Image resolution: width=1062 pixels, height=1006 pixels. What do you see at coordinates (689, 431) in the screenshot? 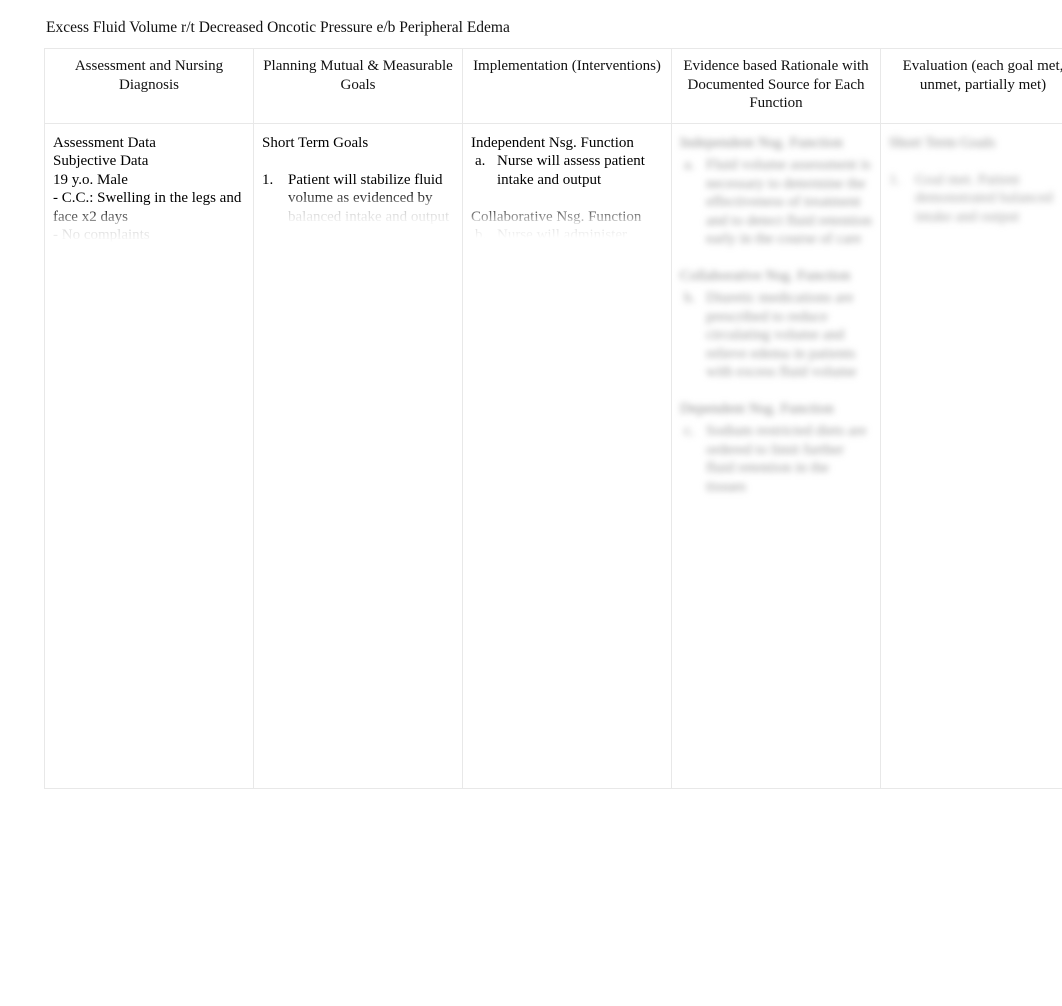
I see `rationale-item-c-marker: c.` at bounding box center [689, 431].